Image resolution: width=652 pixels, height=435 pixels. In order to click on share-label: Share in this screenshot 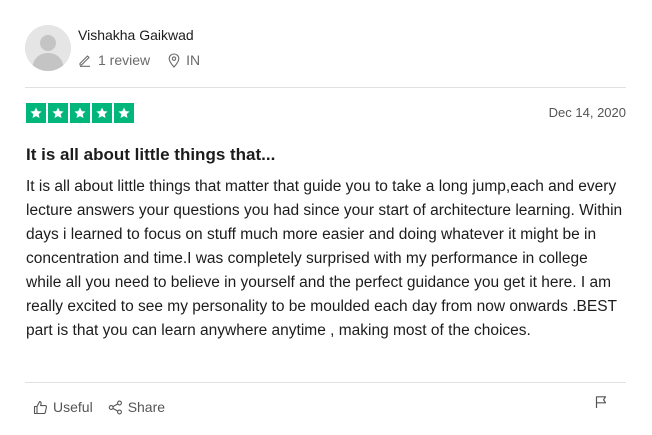, I will do `click(146, 407)`.